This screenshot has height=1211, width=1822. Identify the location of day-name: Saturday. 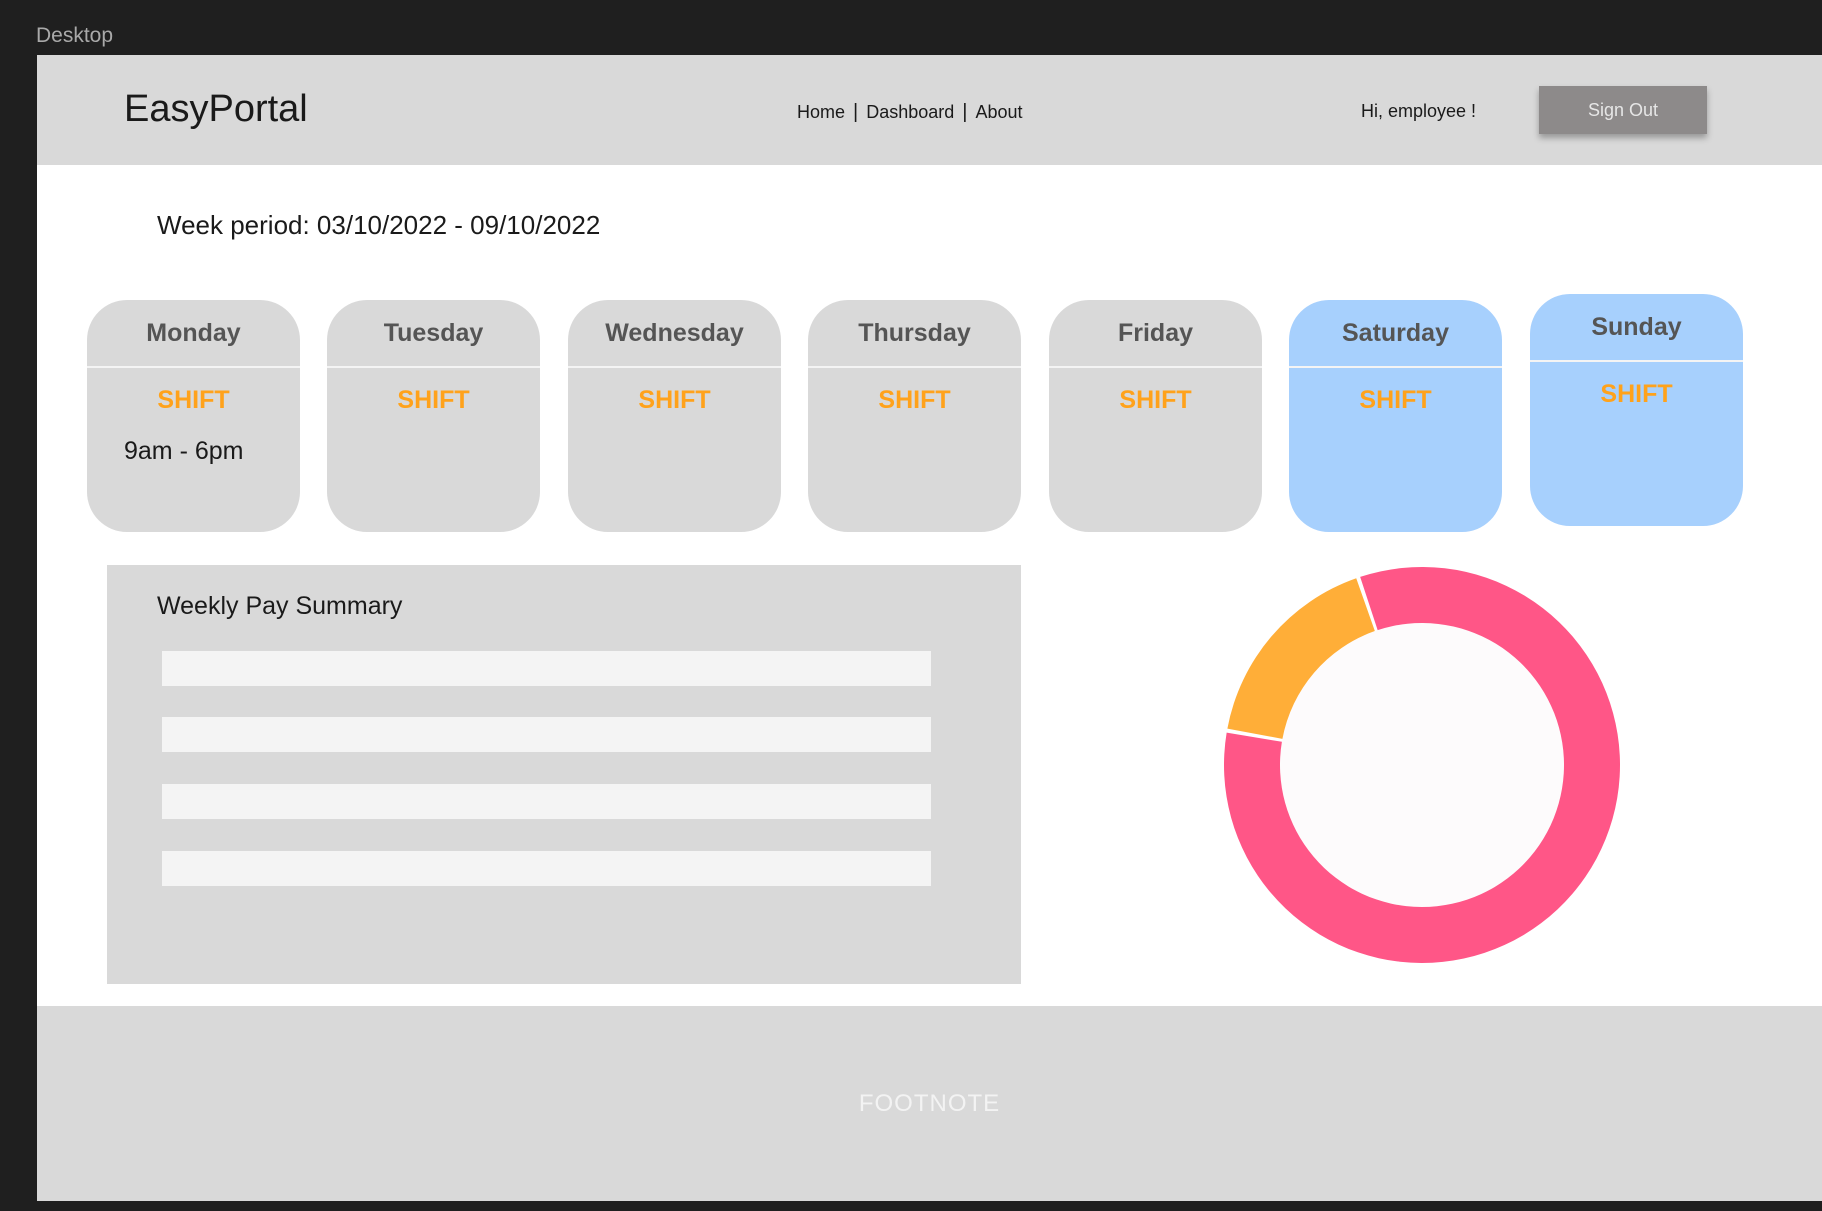
(1395, 334).